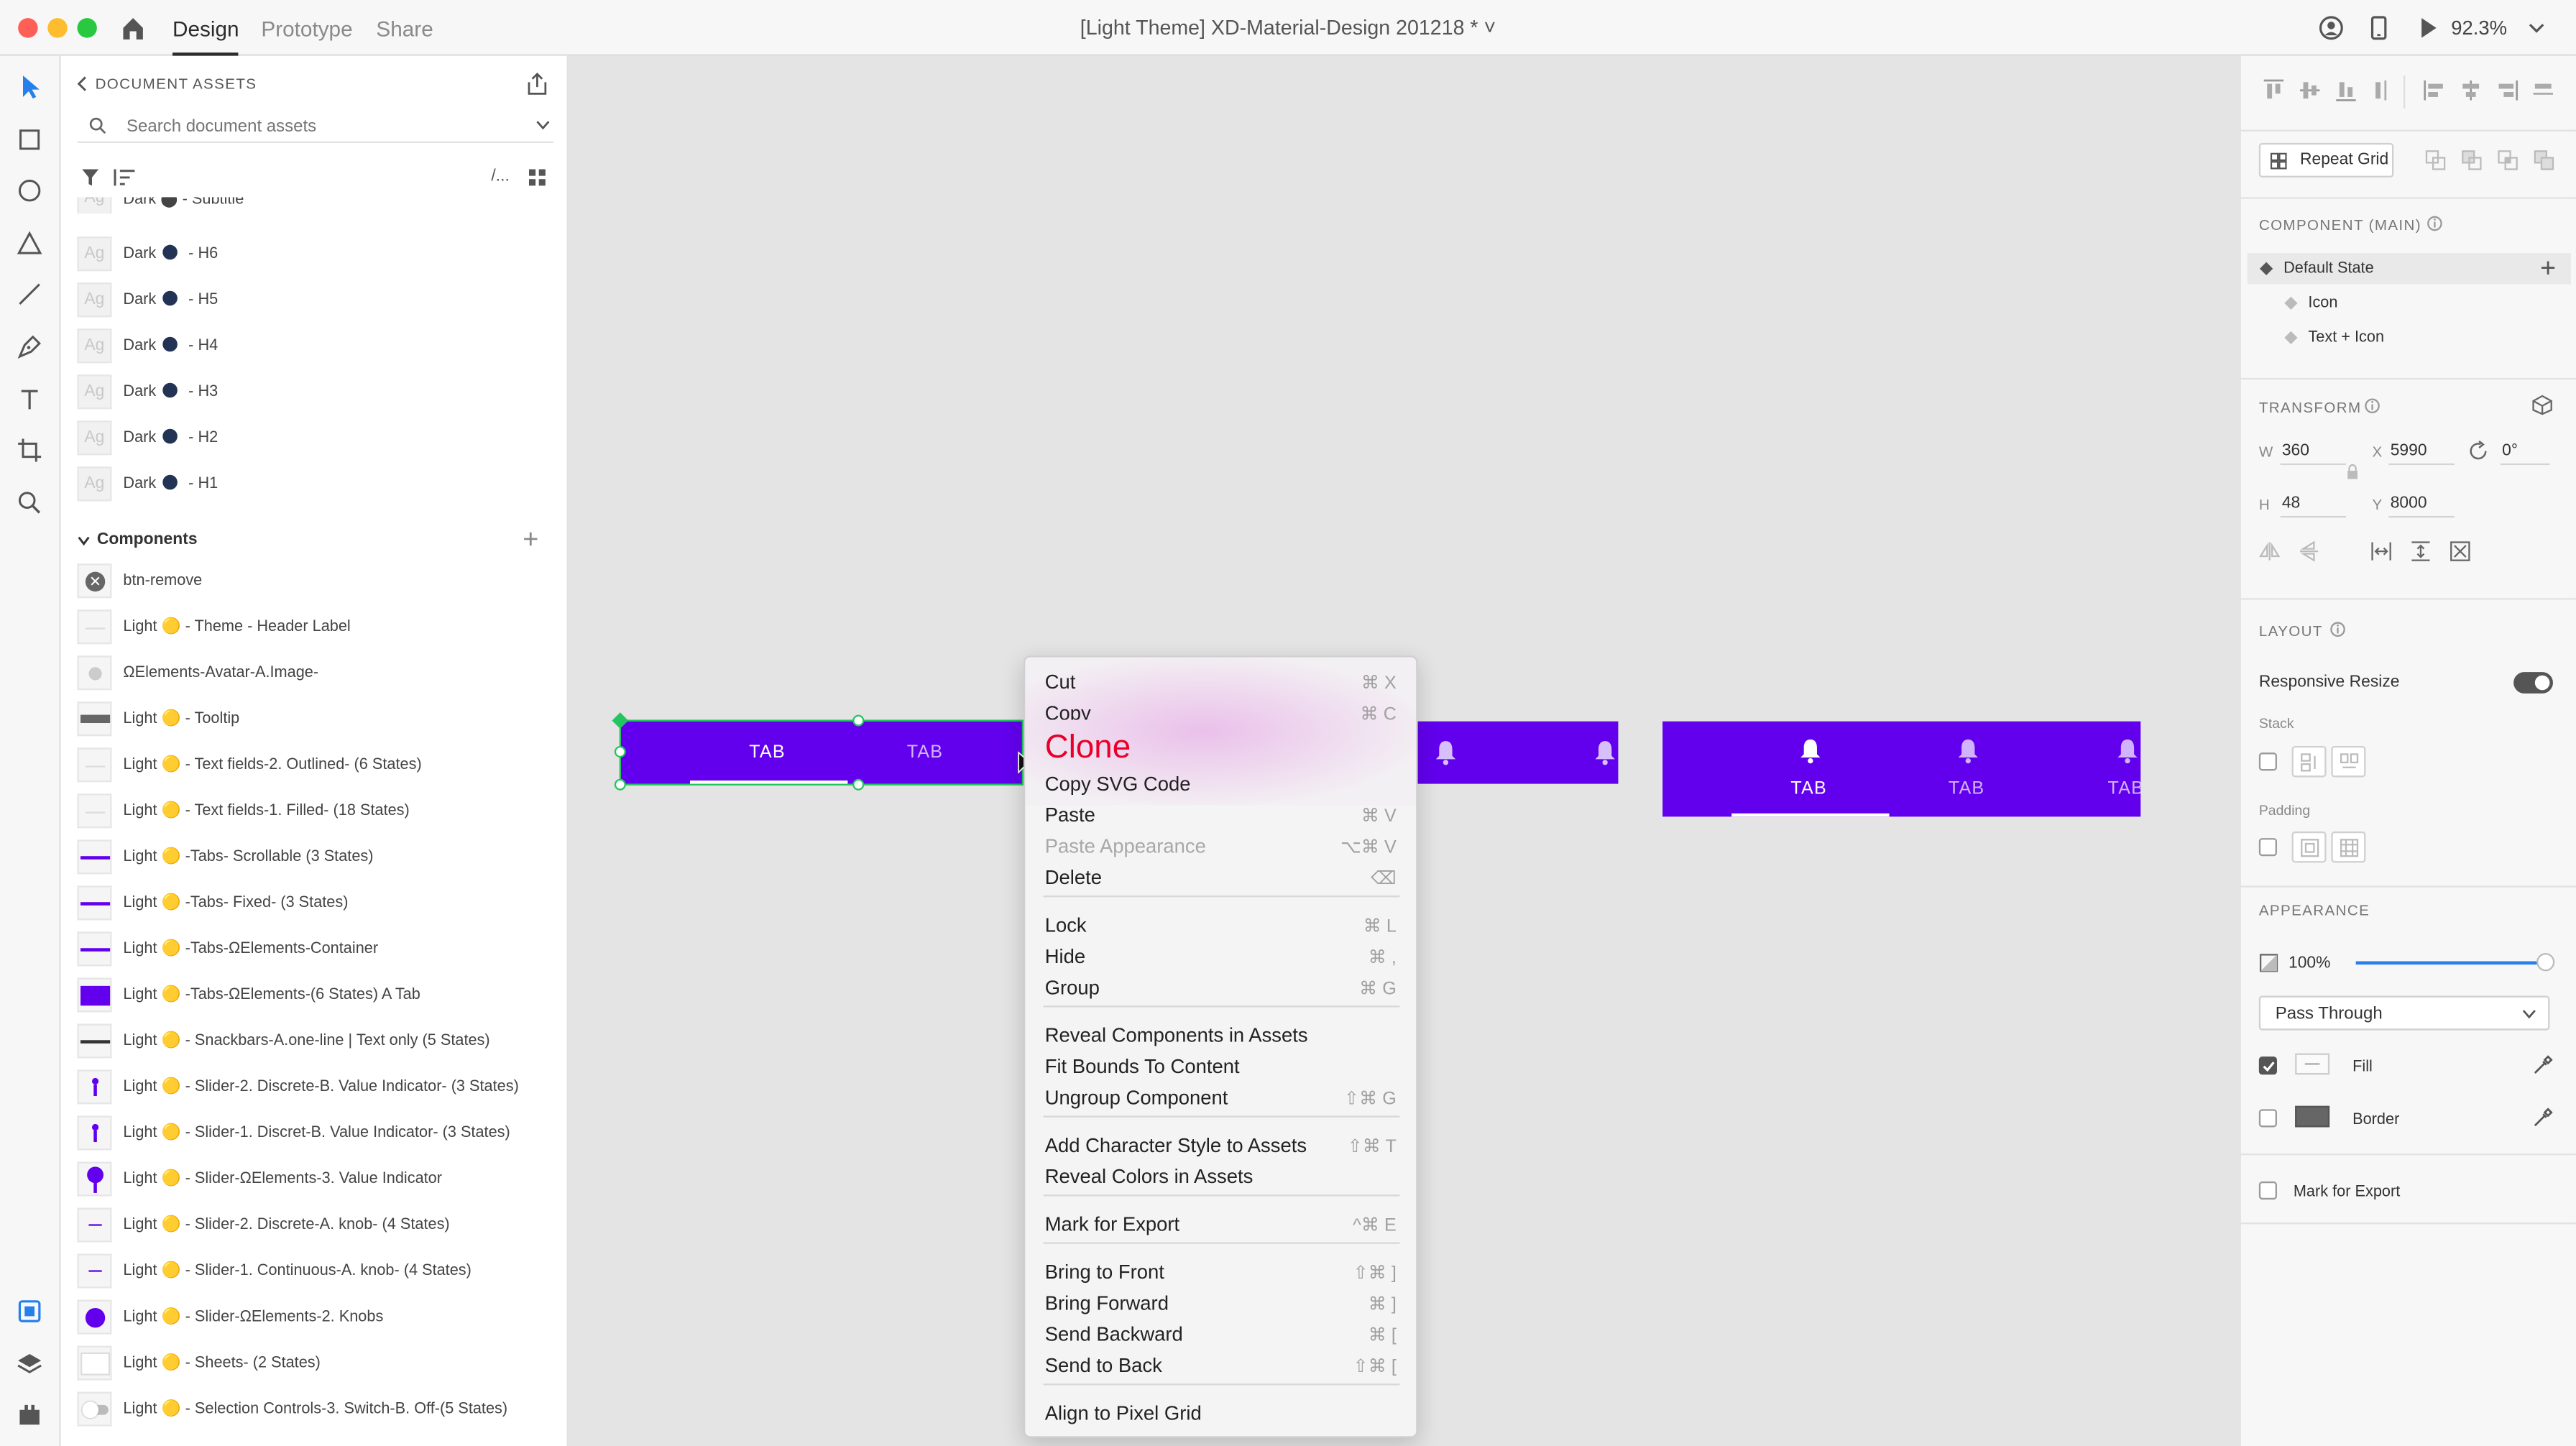  I want to click on component-row: ✕ btn-remove, so click(315, 581).